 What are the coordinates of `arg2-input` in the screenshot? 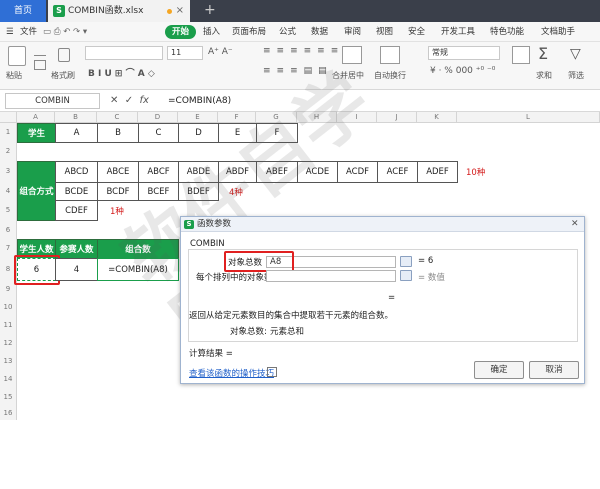 It's located at (331, 276).